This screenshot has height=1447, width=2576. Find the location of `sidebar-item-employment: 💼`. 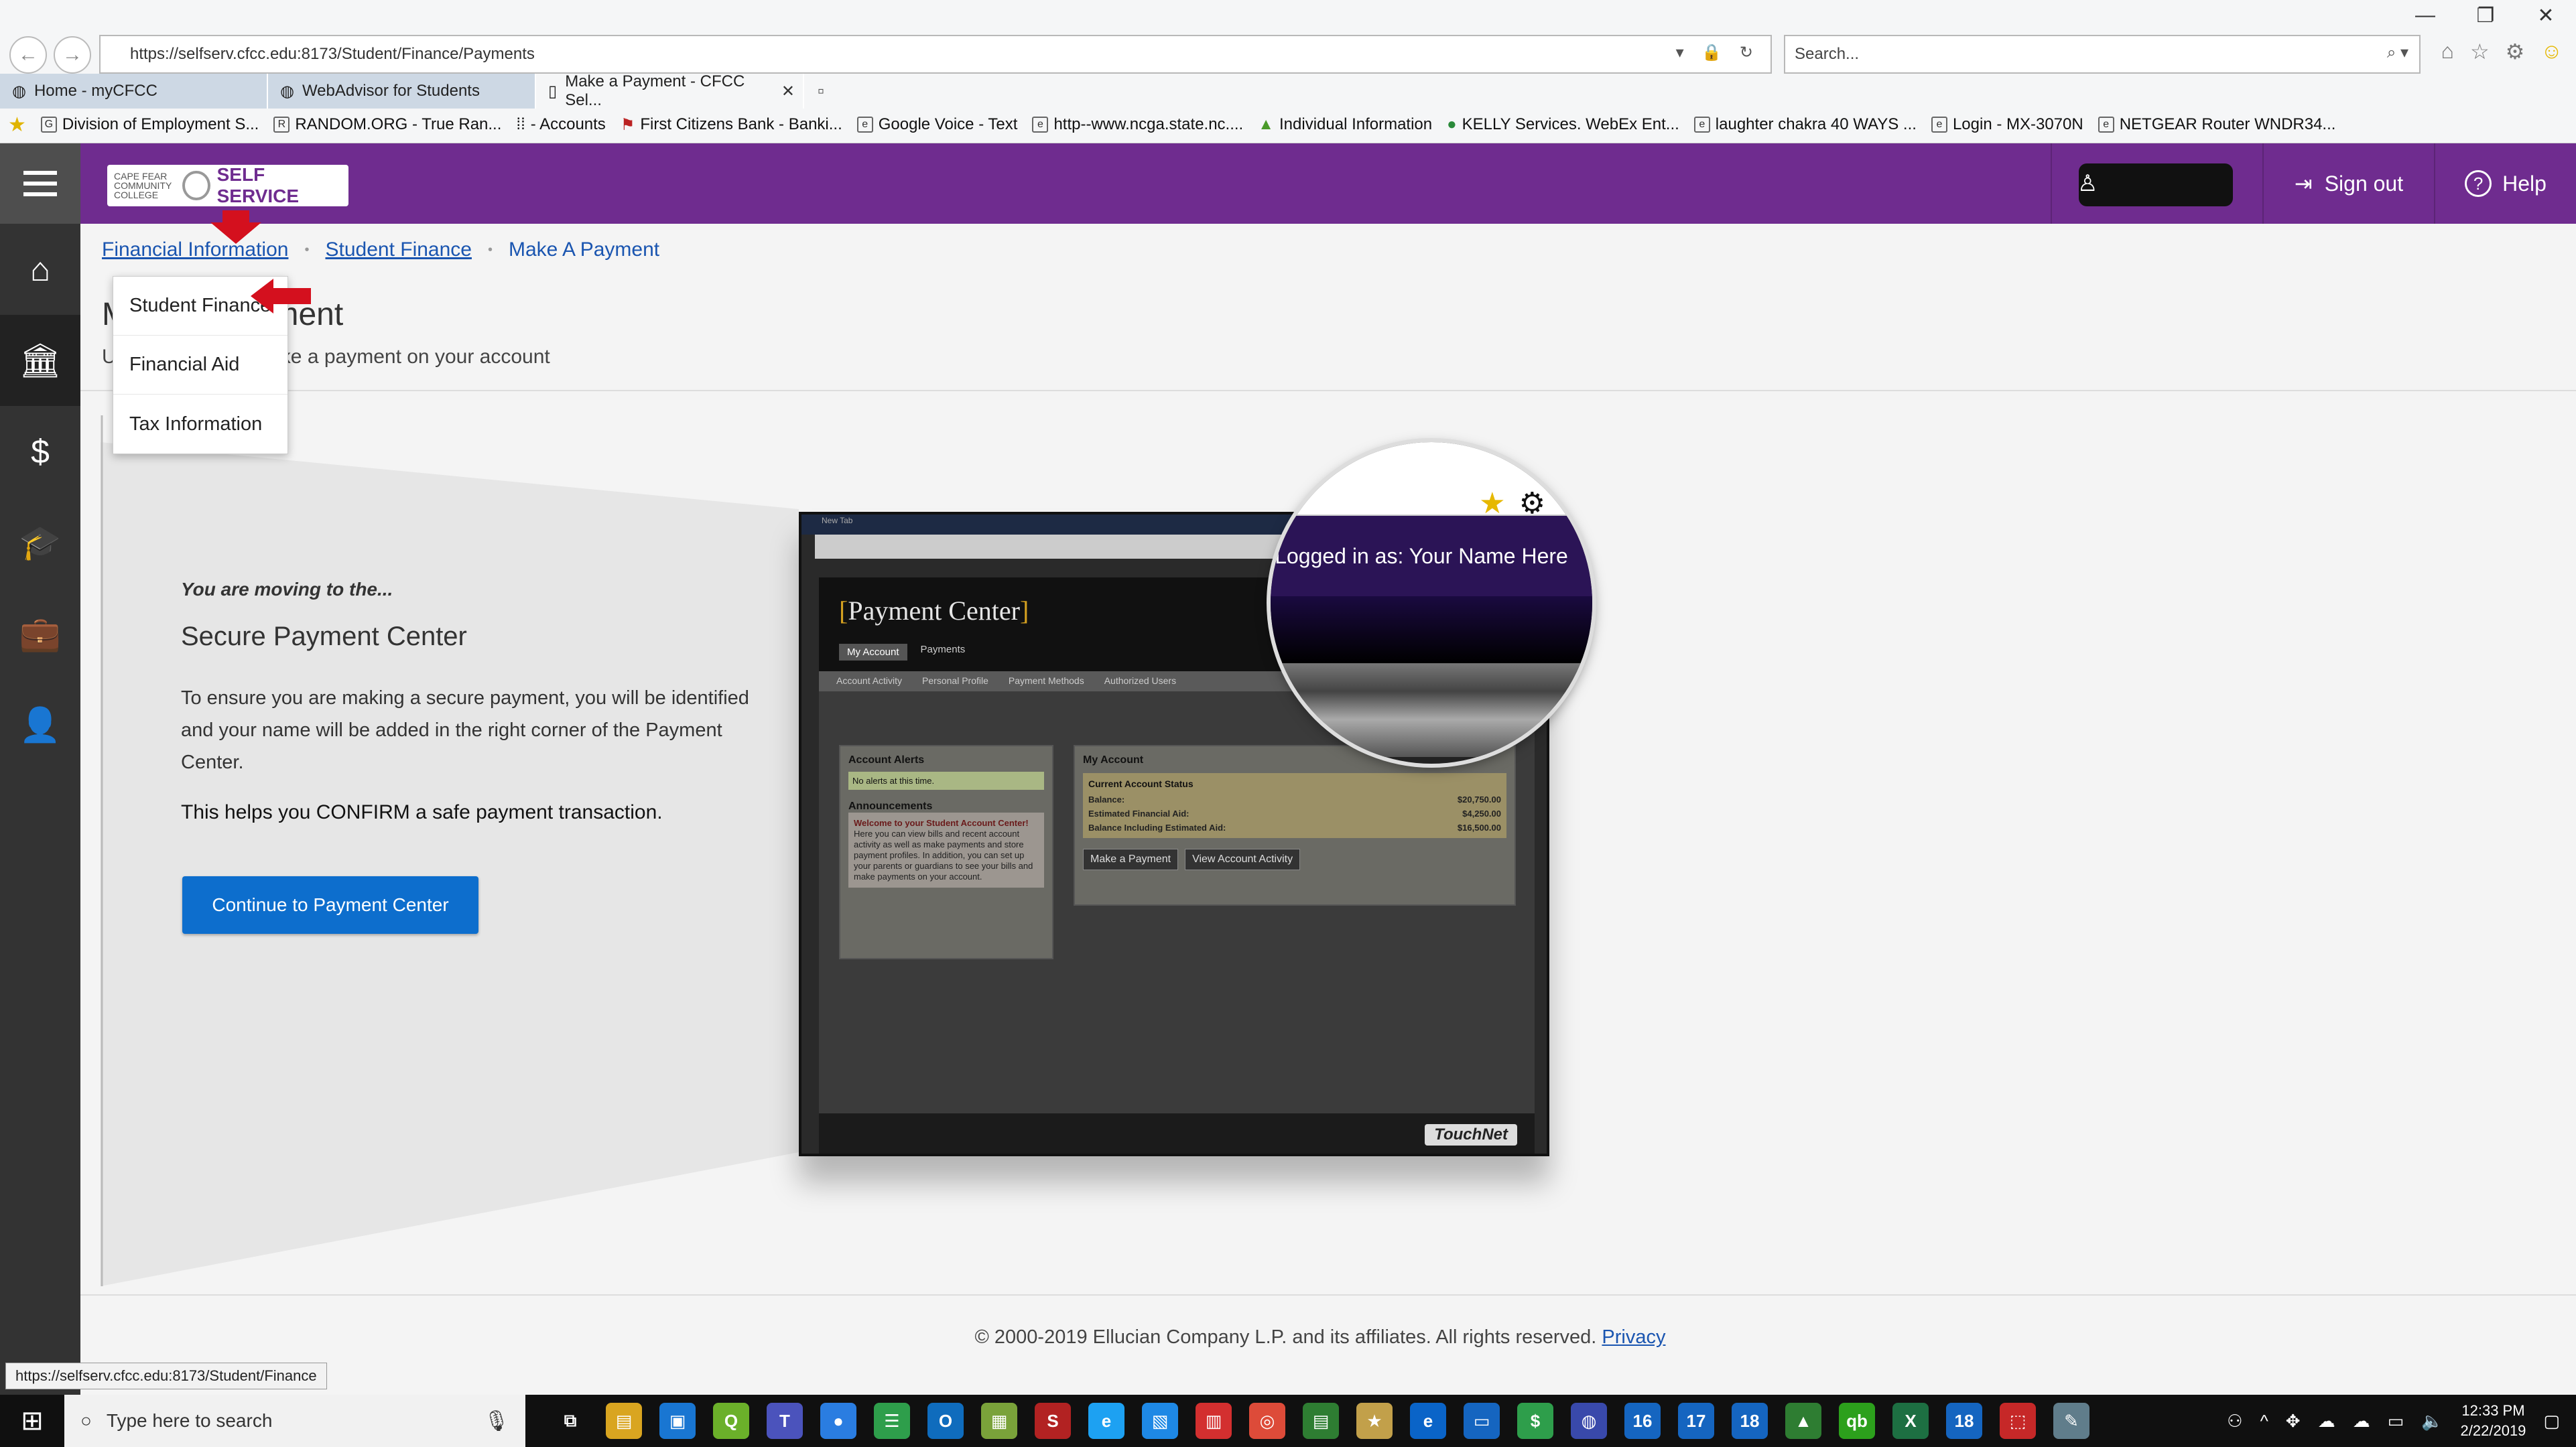

sidebar-item-employment: 💼 is located at coordinates (40, 633).